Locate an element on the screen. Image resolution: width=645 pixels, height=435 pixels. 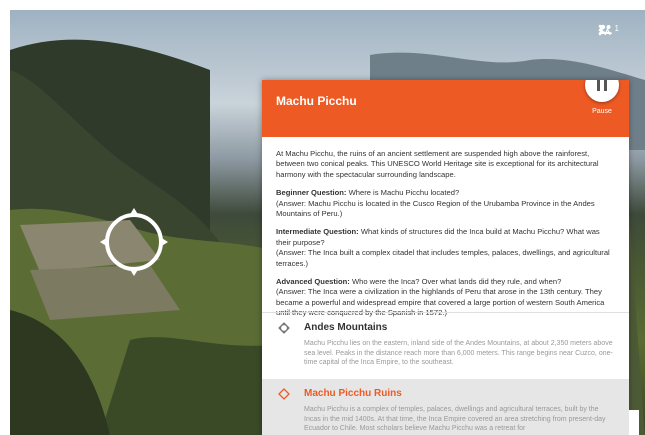
pause-label: Pause is located at coordinates (602, 111).